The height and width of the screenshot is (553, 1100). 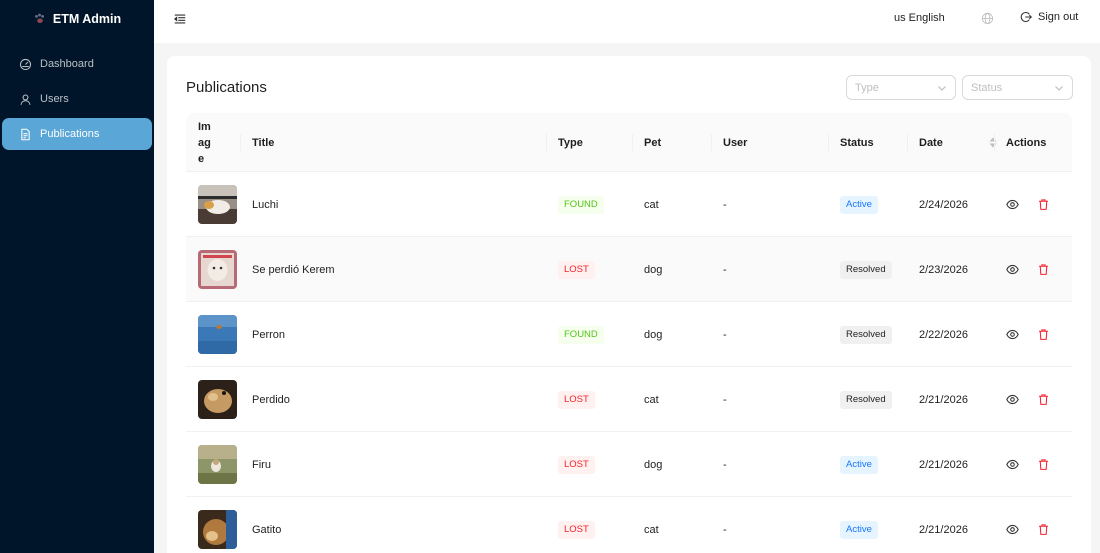 I want to click on date-cell: 2/24/2026, so click(x=943, y=204).